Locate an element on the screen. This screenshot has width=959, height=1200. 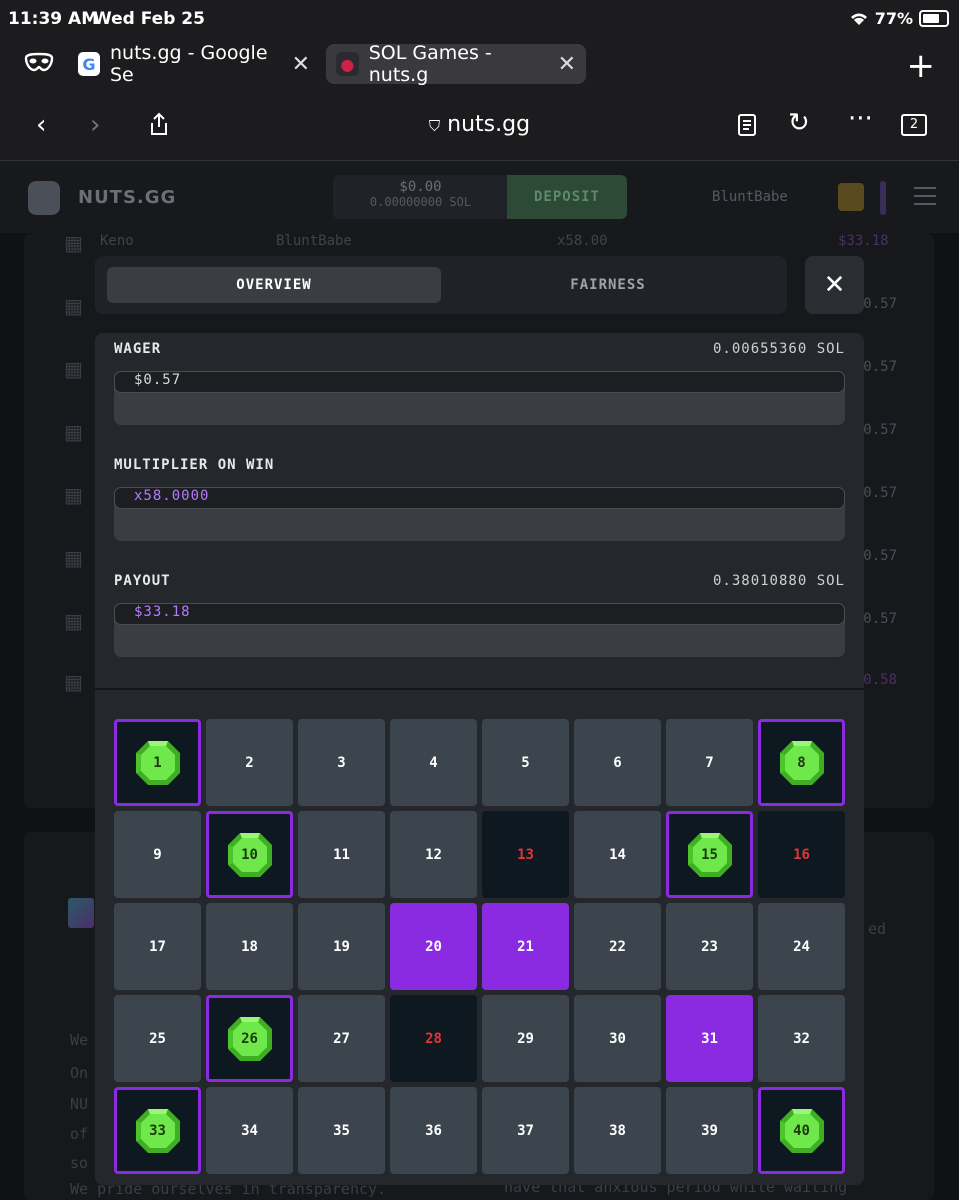
keno-tile-miss: 28 is located at coordinates (433, 1038).